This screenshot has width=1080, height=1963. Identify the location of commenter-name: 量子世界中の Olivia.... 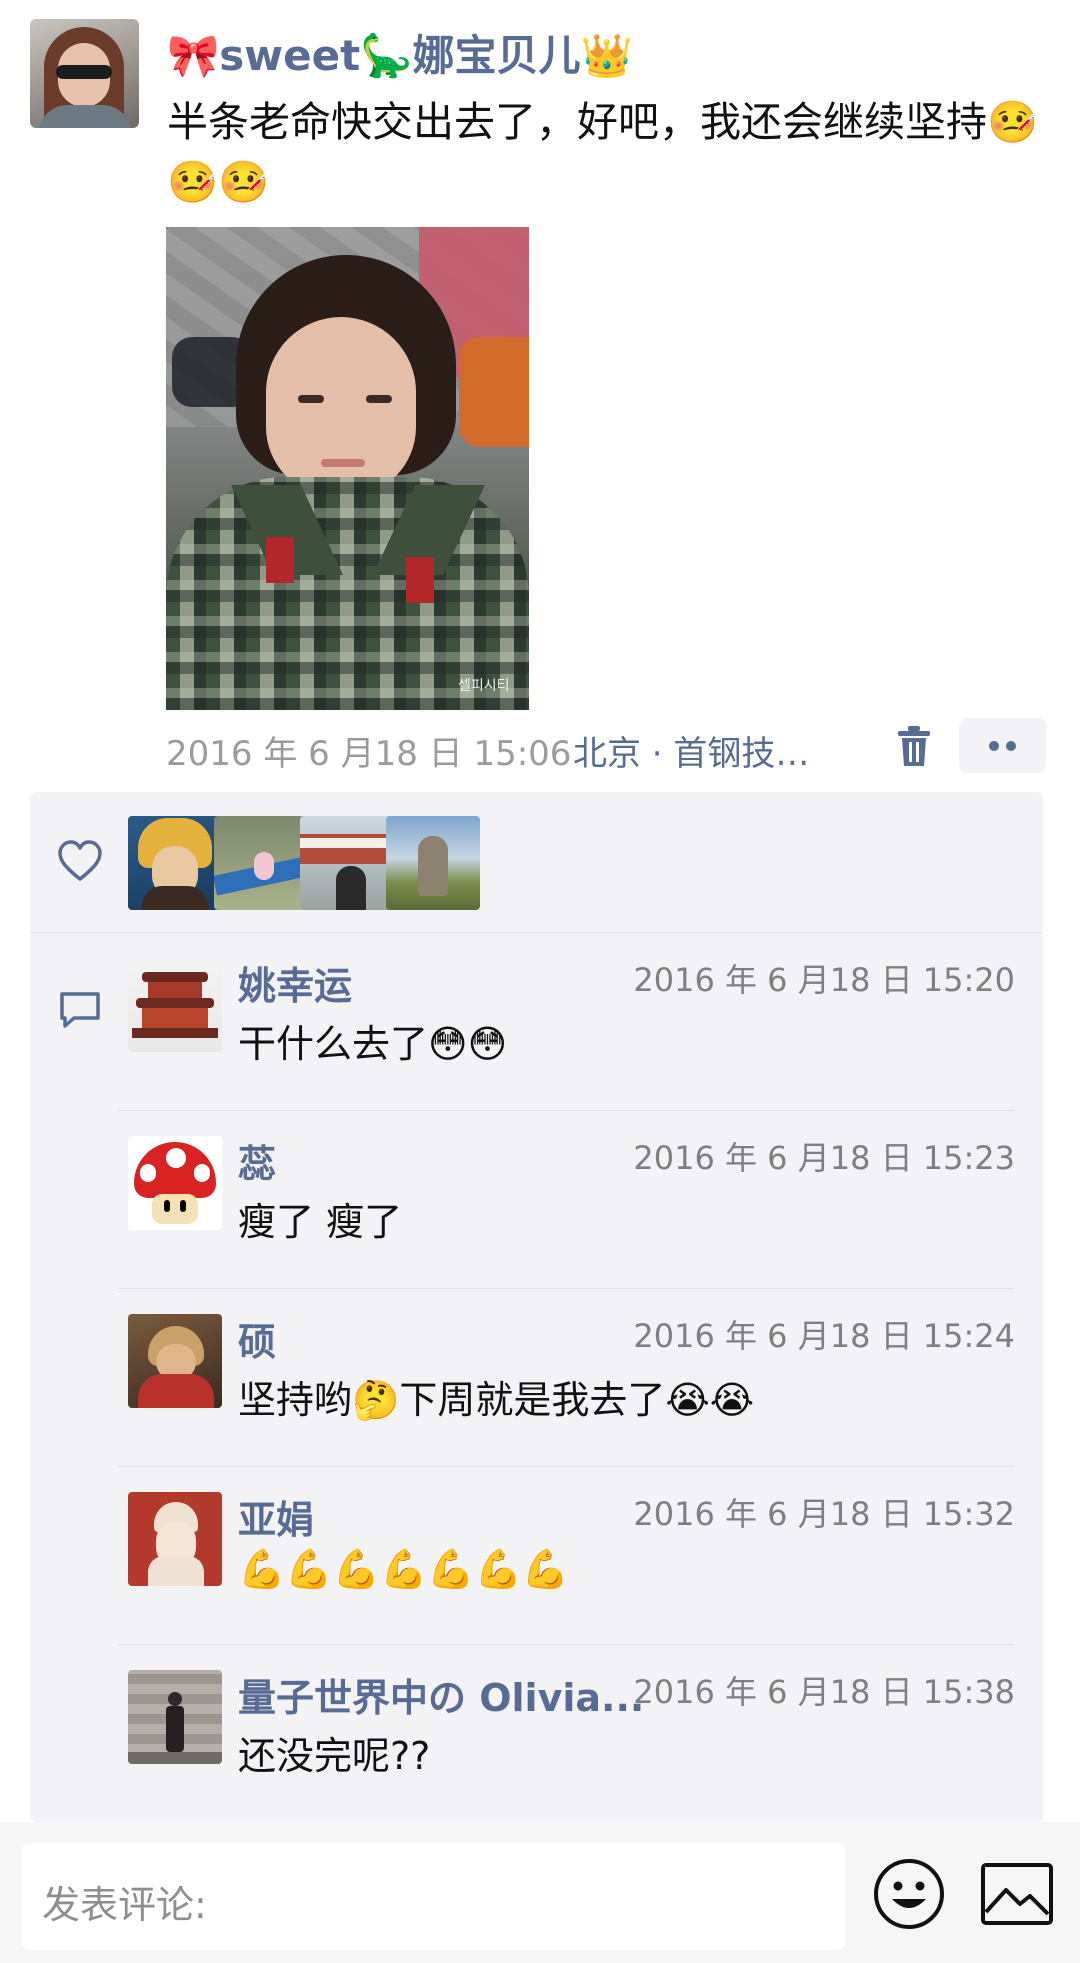
(441, 1694).